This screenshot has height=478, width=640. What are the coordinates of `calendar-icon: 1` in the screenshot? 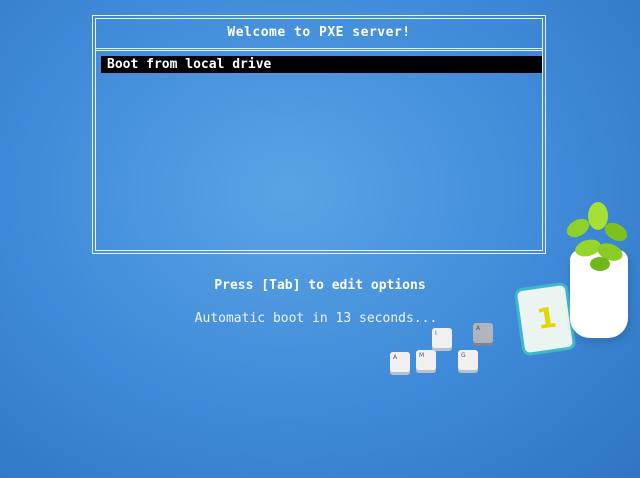 It's located at (545, 319).